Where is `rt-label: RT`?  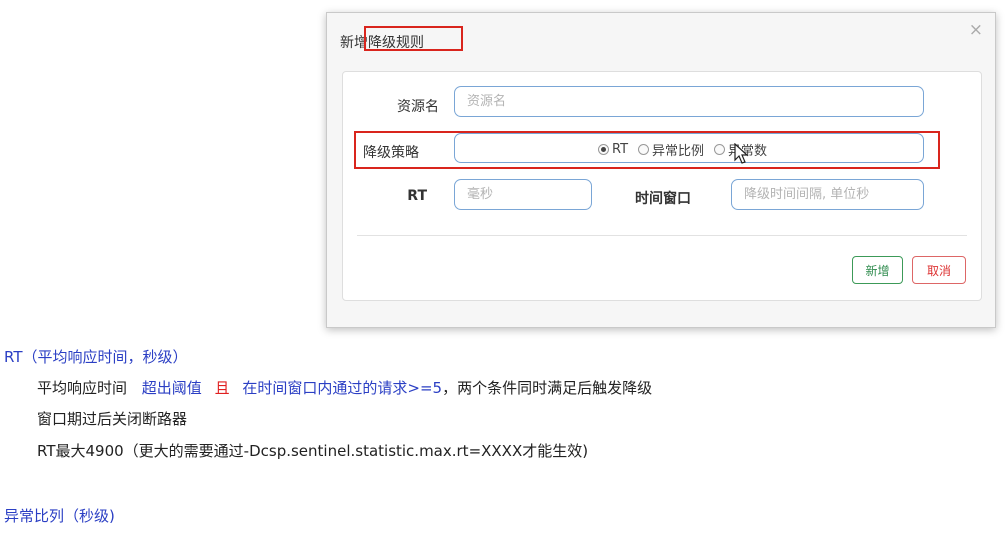 rt-label: RT is located at coordinates (417, 196).